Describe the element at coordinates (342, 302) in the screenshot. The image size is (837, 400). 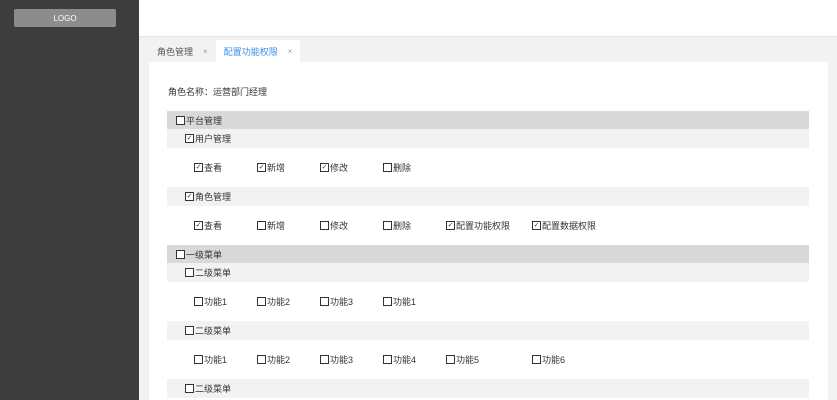
I see `permission-label: 功能3` at that location.